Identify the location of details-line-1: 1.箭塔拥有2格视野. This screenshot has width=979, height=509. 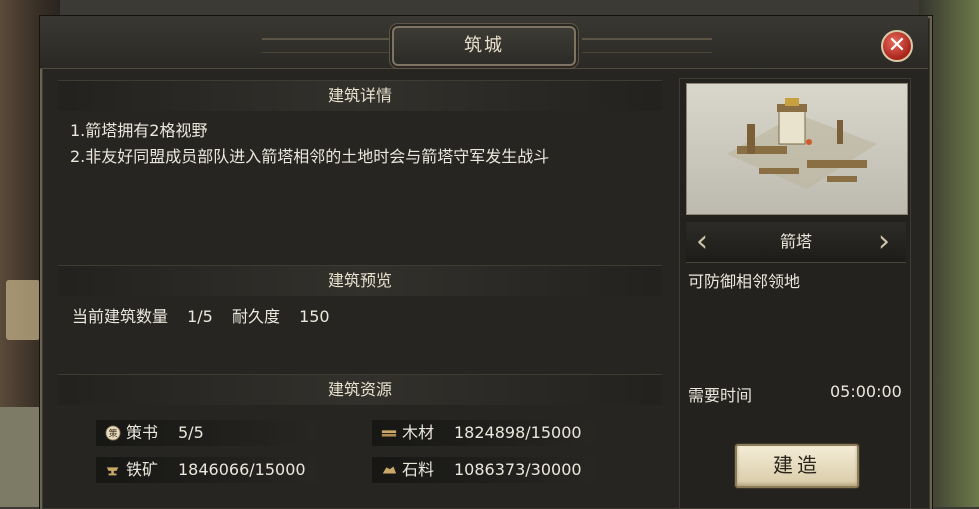
(139, 130).